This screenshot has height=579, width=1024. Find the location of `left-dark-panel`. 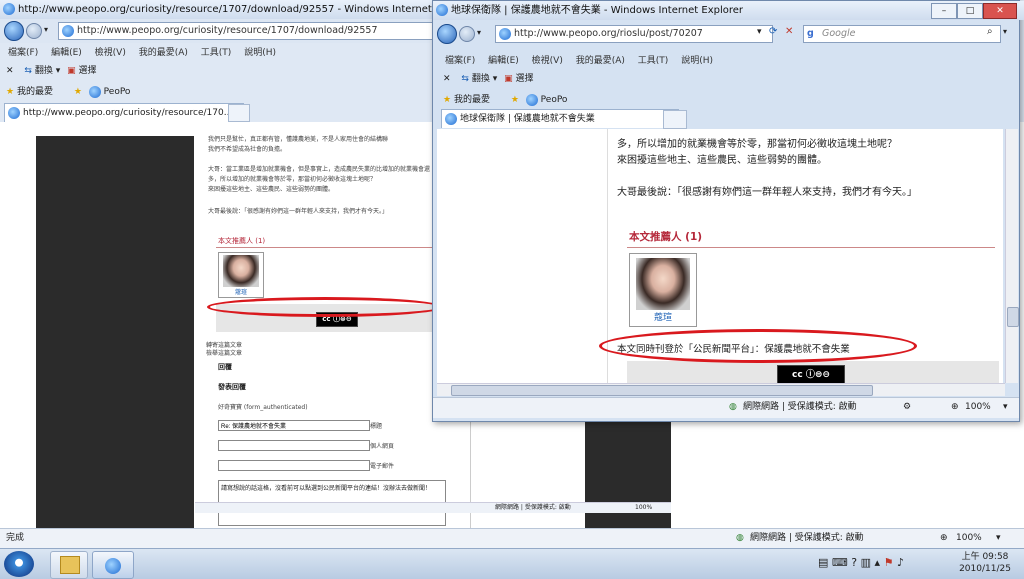

left-dark-panel is located at coordinates (115, 332).